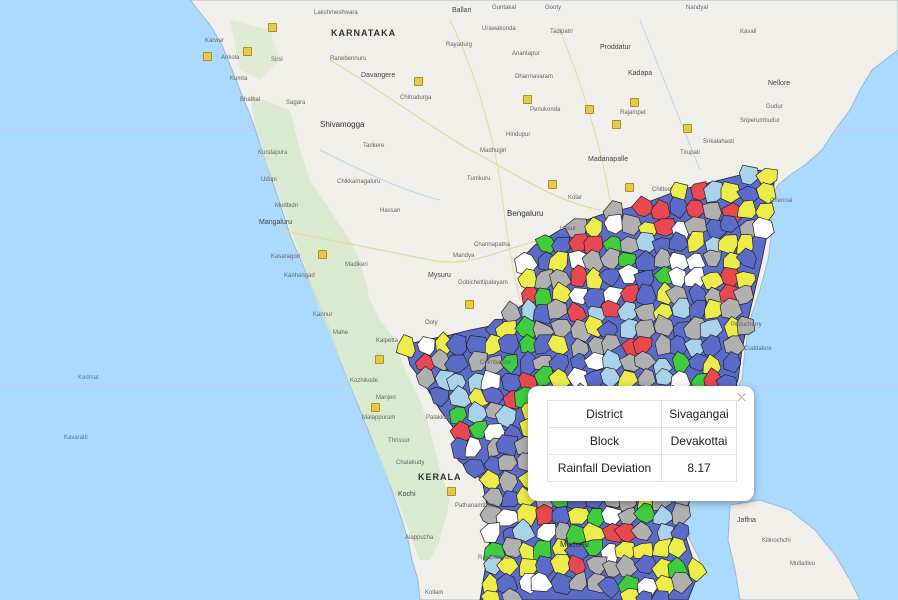  I want to click on map-label: Urawakonda, so click(499, 29).